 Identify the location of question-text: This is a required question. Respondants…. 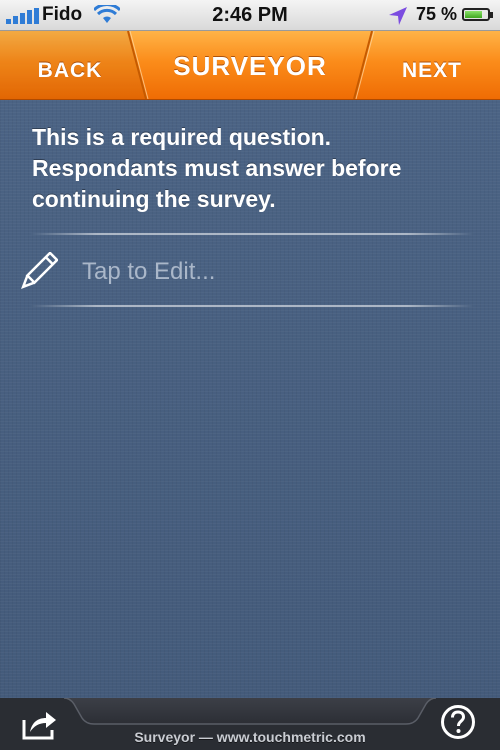
(217, 168).